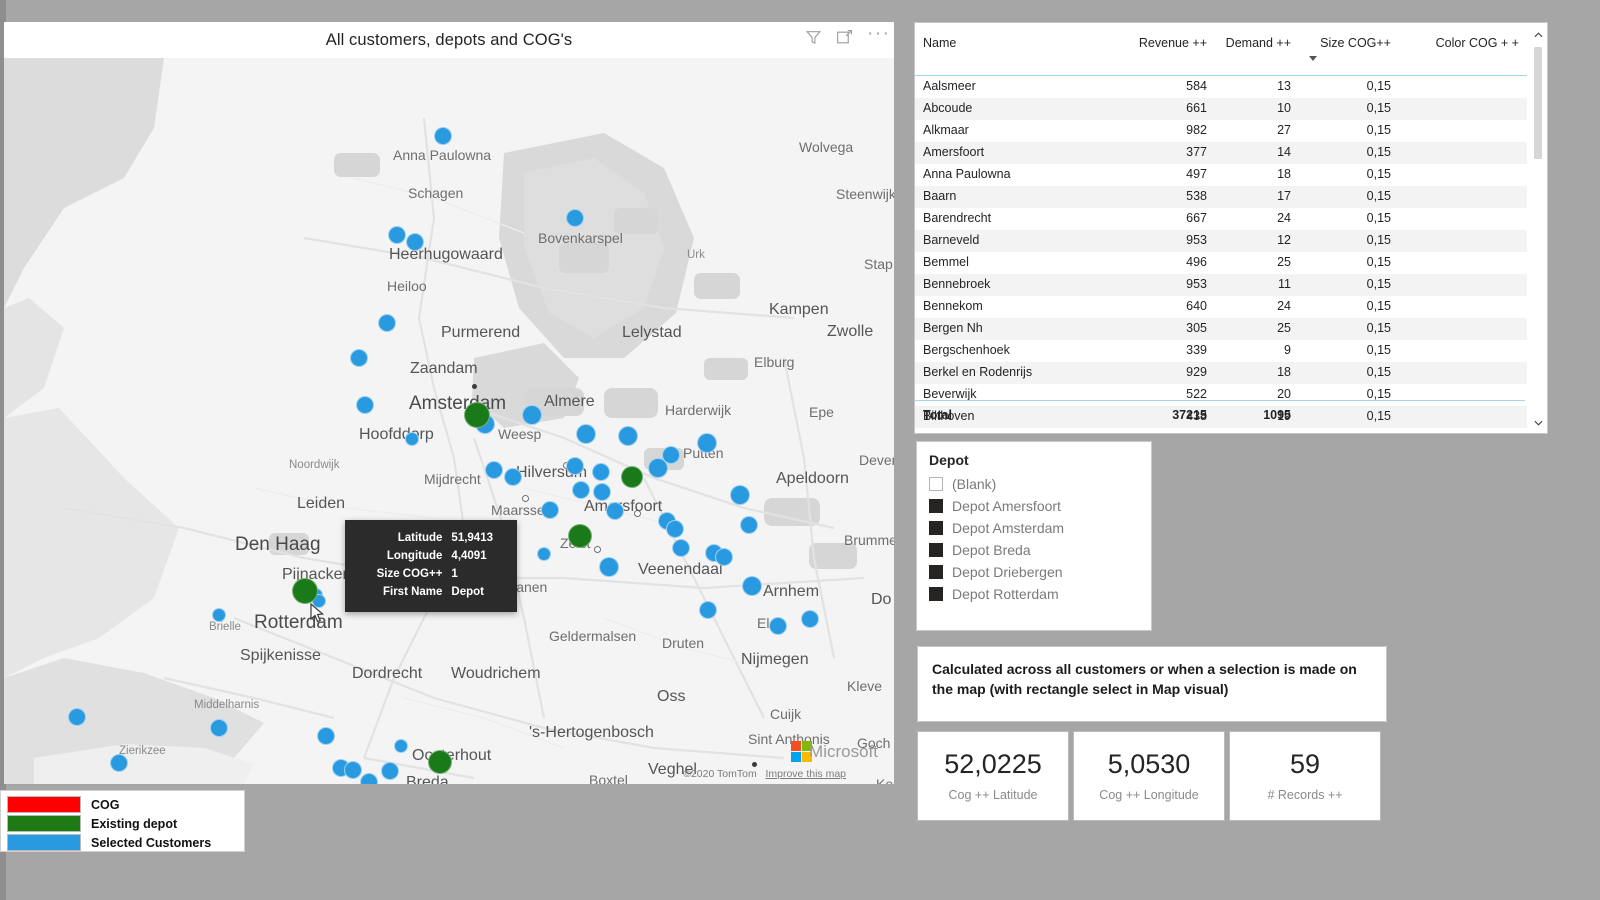  Describe the element at coordinates (1149, 776) in the screenshot. I see `kpi-card-cog-longitude: 5,0530 Cog ++ Longitude` at that location.